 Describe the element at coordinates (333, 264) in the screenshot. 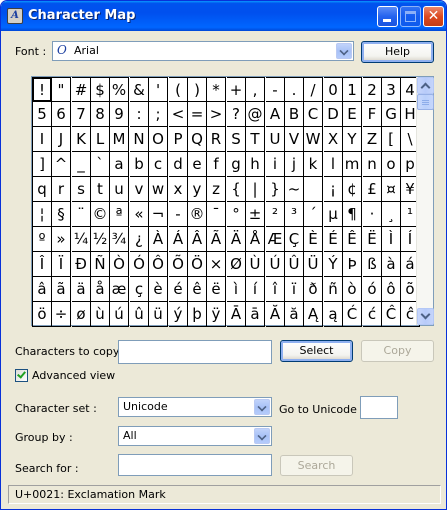

I see `character-cell: Ý` at that location.